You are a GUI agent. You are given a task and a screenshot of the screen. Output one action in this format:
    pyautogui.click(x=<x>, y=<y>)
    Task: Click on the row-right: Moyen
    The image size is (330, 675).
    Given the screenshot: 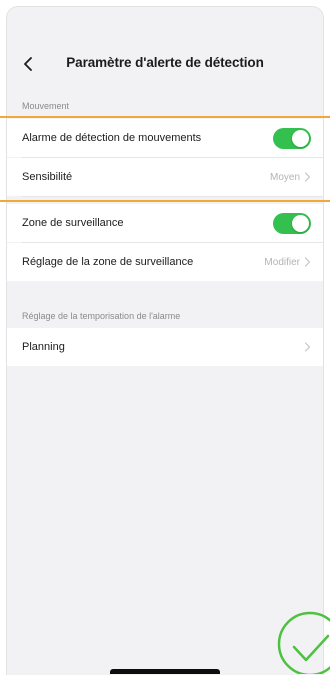 What is the action you would take?
    pyautogui.click(x=290, y=177)
    